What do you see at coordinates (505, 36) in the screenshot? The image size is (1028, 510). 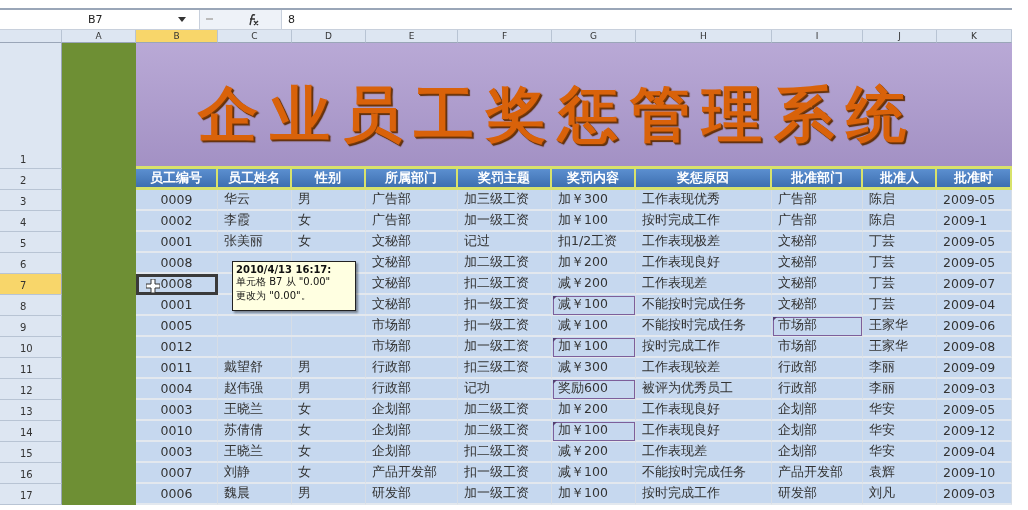 I see `column-header: F` at bounding box center [505, 36].